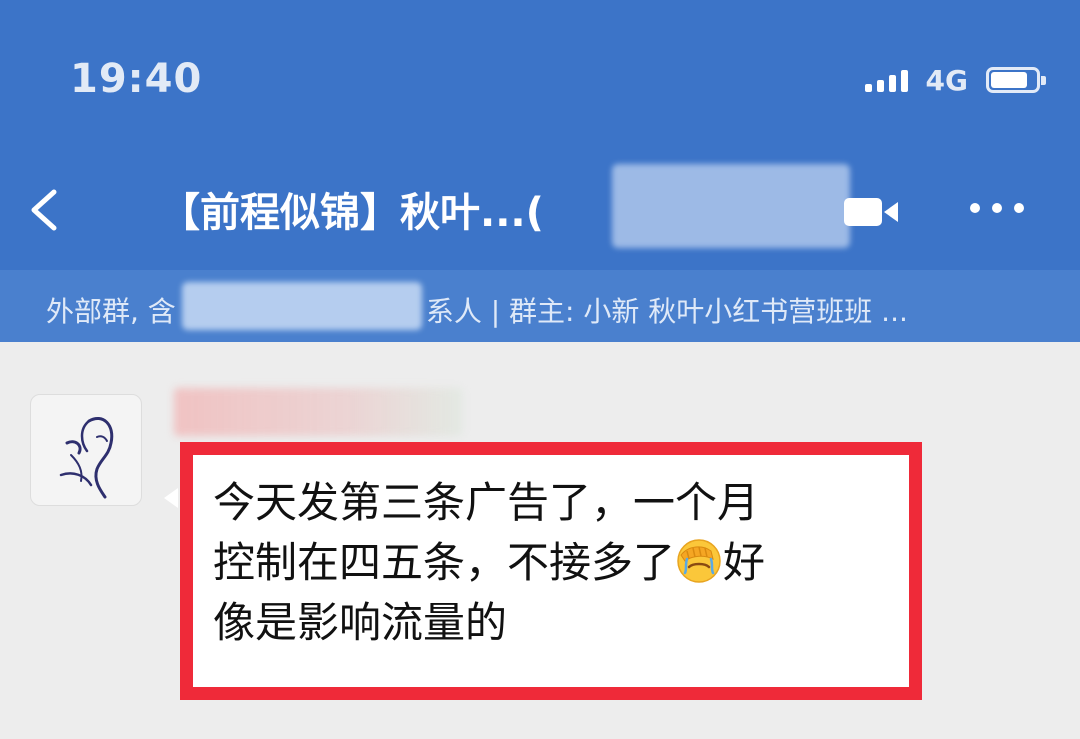 This screenshot has height=739, width=1080. I want to click on battery-icon, so click(1016, 80).